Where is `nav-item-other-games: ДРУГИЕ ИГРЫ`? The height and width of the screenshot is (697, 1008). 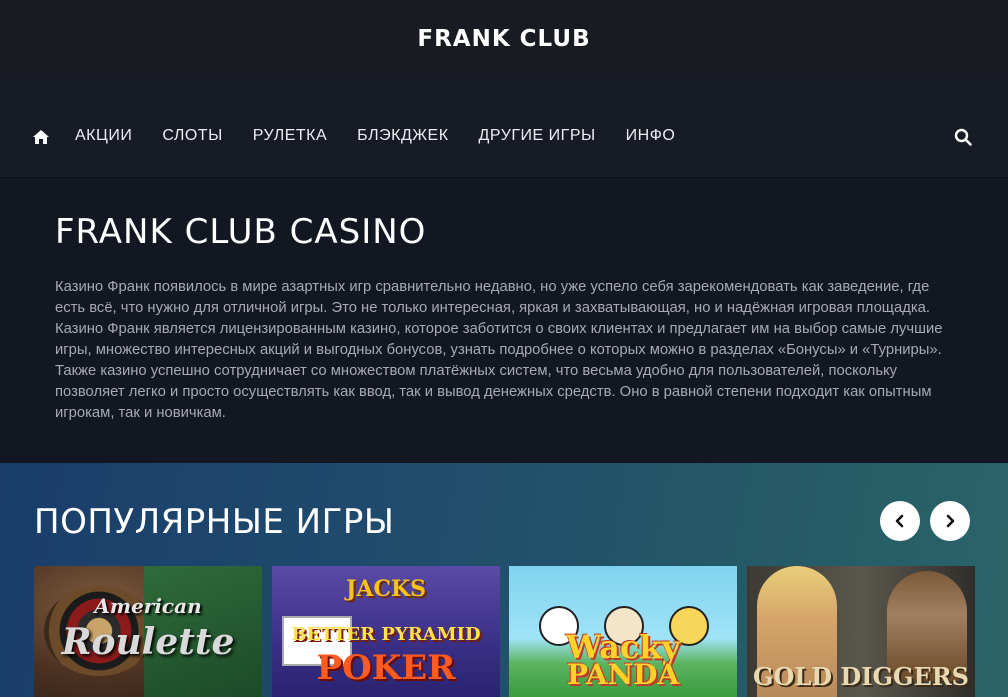 nav-item-other-games: ДРУГИЕ ИГРЫ is located at coordinates (537, 136).